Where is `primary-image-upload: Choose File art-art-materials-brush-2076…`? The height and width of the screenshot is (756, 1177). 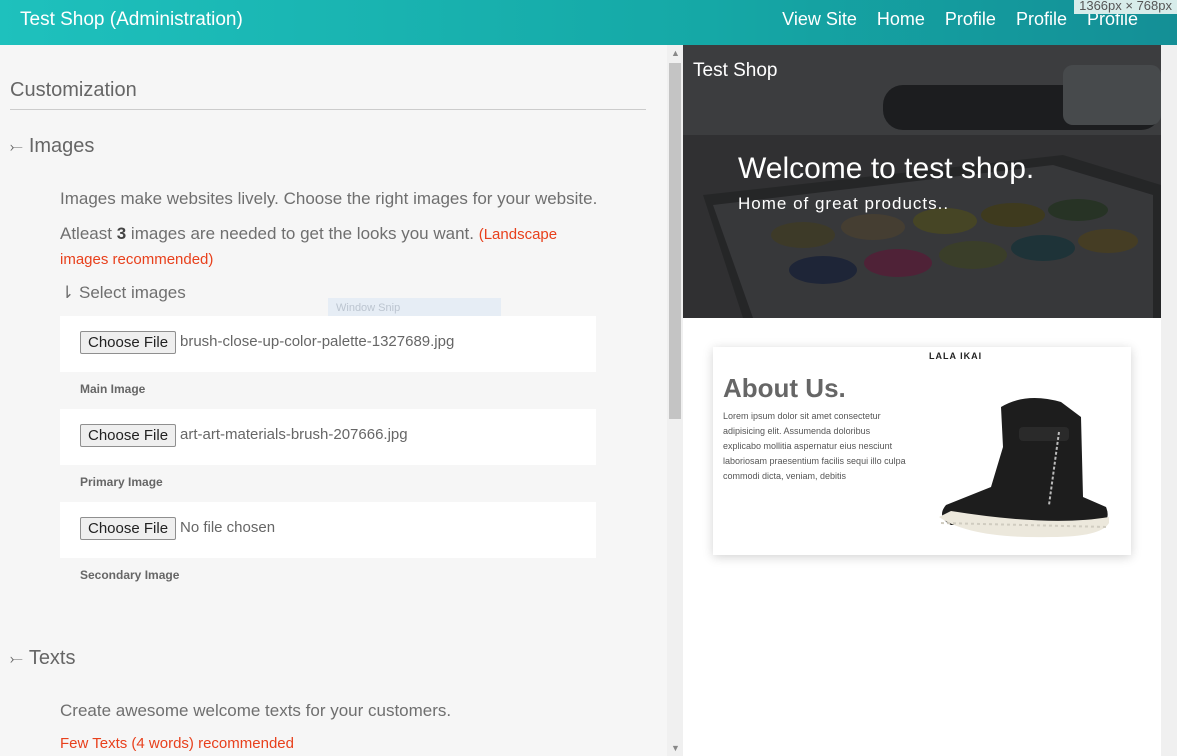
primary-image-upload: Choose File art-art-materials-brush-2076… is located at coordinates (328, 437).